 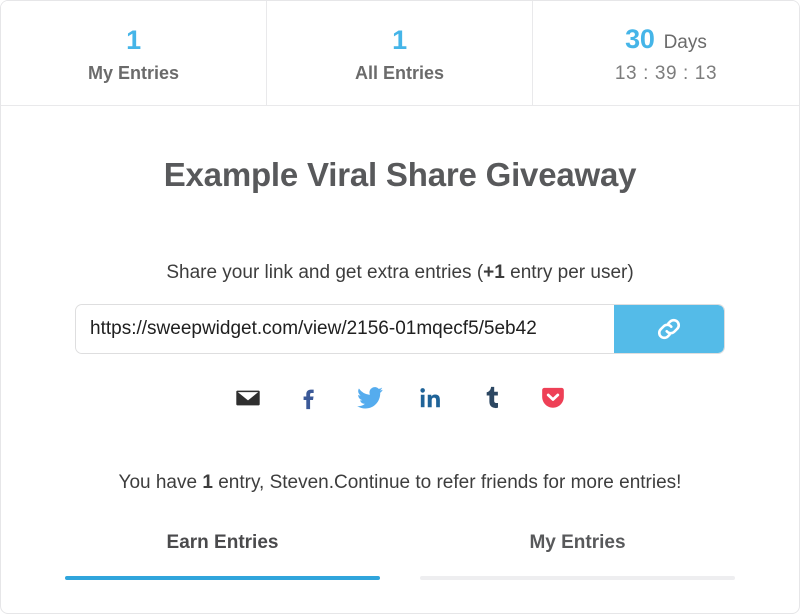 What do you see at coordinates (666, 73) in the screenshot?
I see `countdown-clock: 13 : 39 : 13` at bounding box center [666, 73].